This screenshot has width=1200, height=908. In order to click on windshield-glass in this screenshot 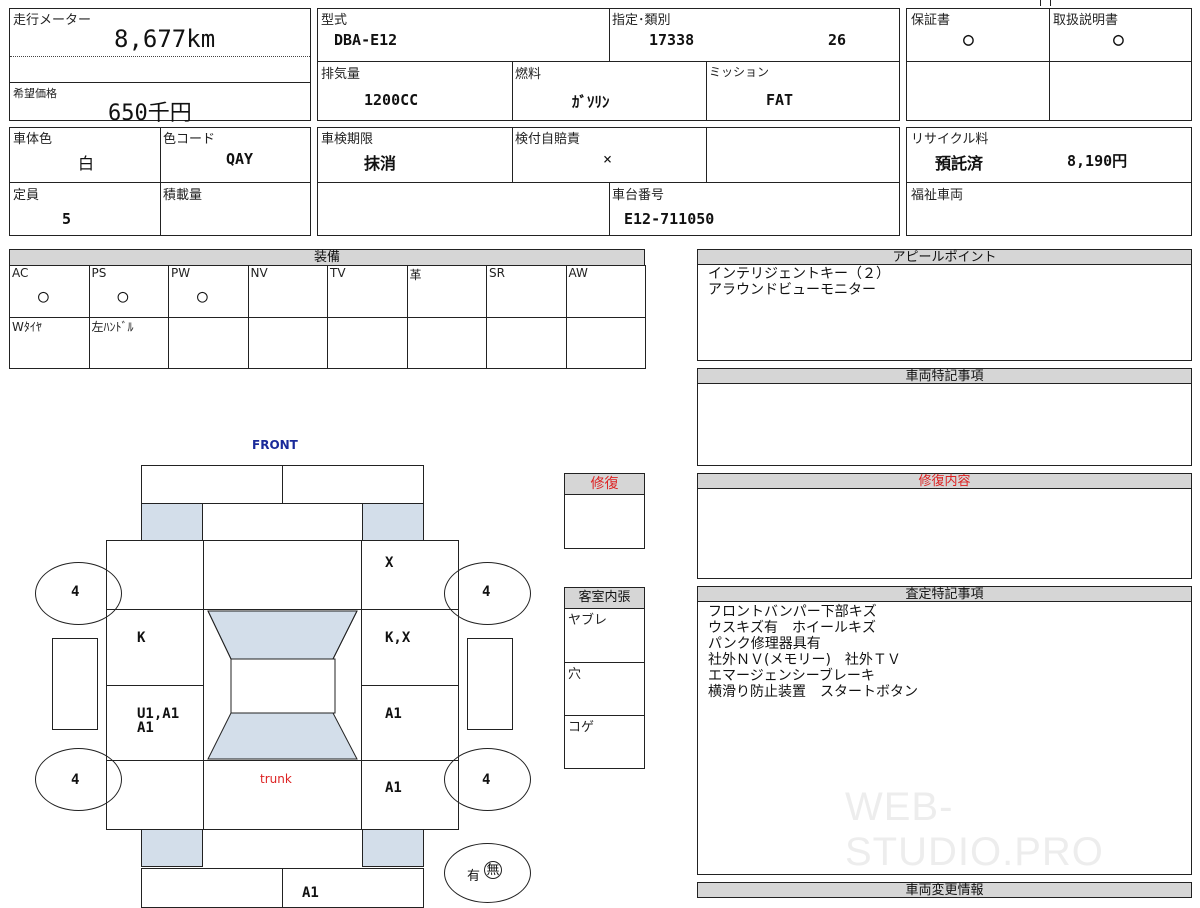, I will do `click(282, 685)`.